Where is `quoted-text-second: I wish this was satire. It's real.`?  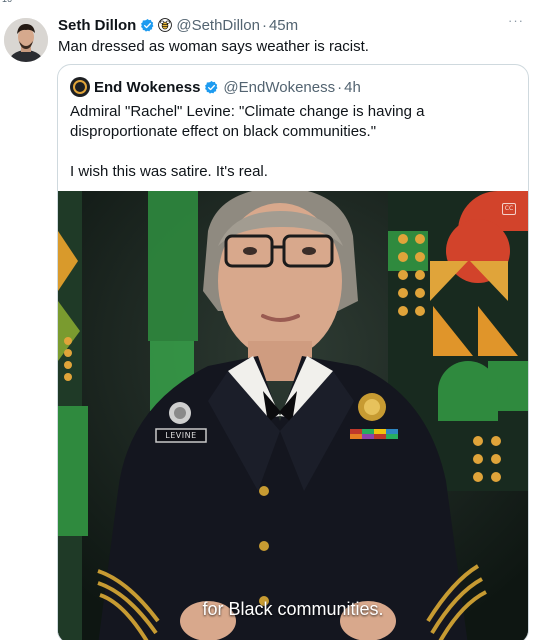
quoted-text-second: I wish this was satire. It's real. is located at coordinates (169, 171).